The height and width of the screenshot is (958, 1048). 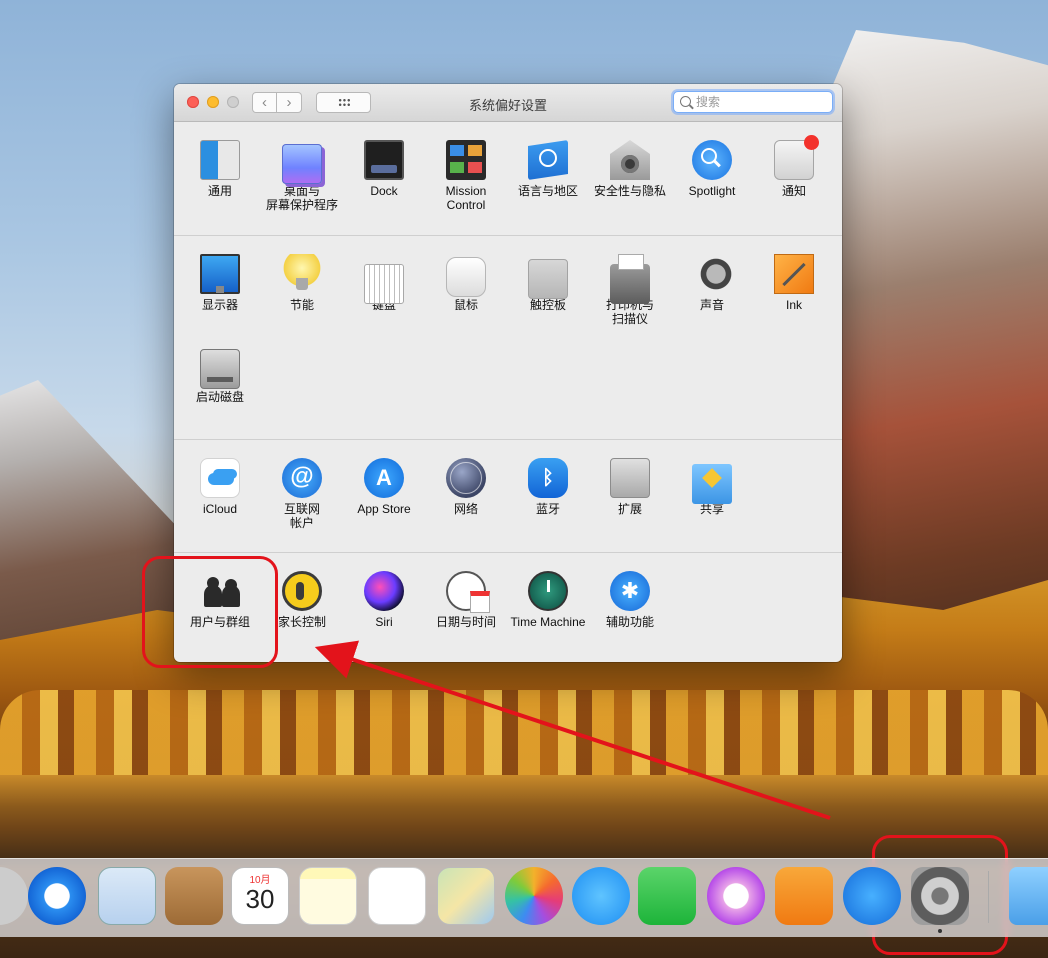 What do you see at coordinates (601, 896) in the screenshot?
I see `messages-icon` at bounding box center [601, 896].